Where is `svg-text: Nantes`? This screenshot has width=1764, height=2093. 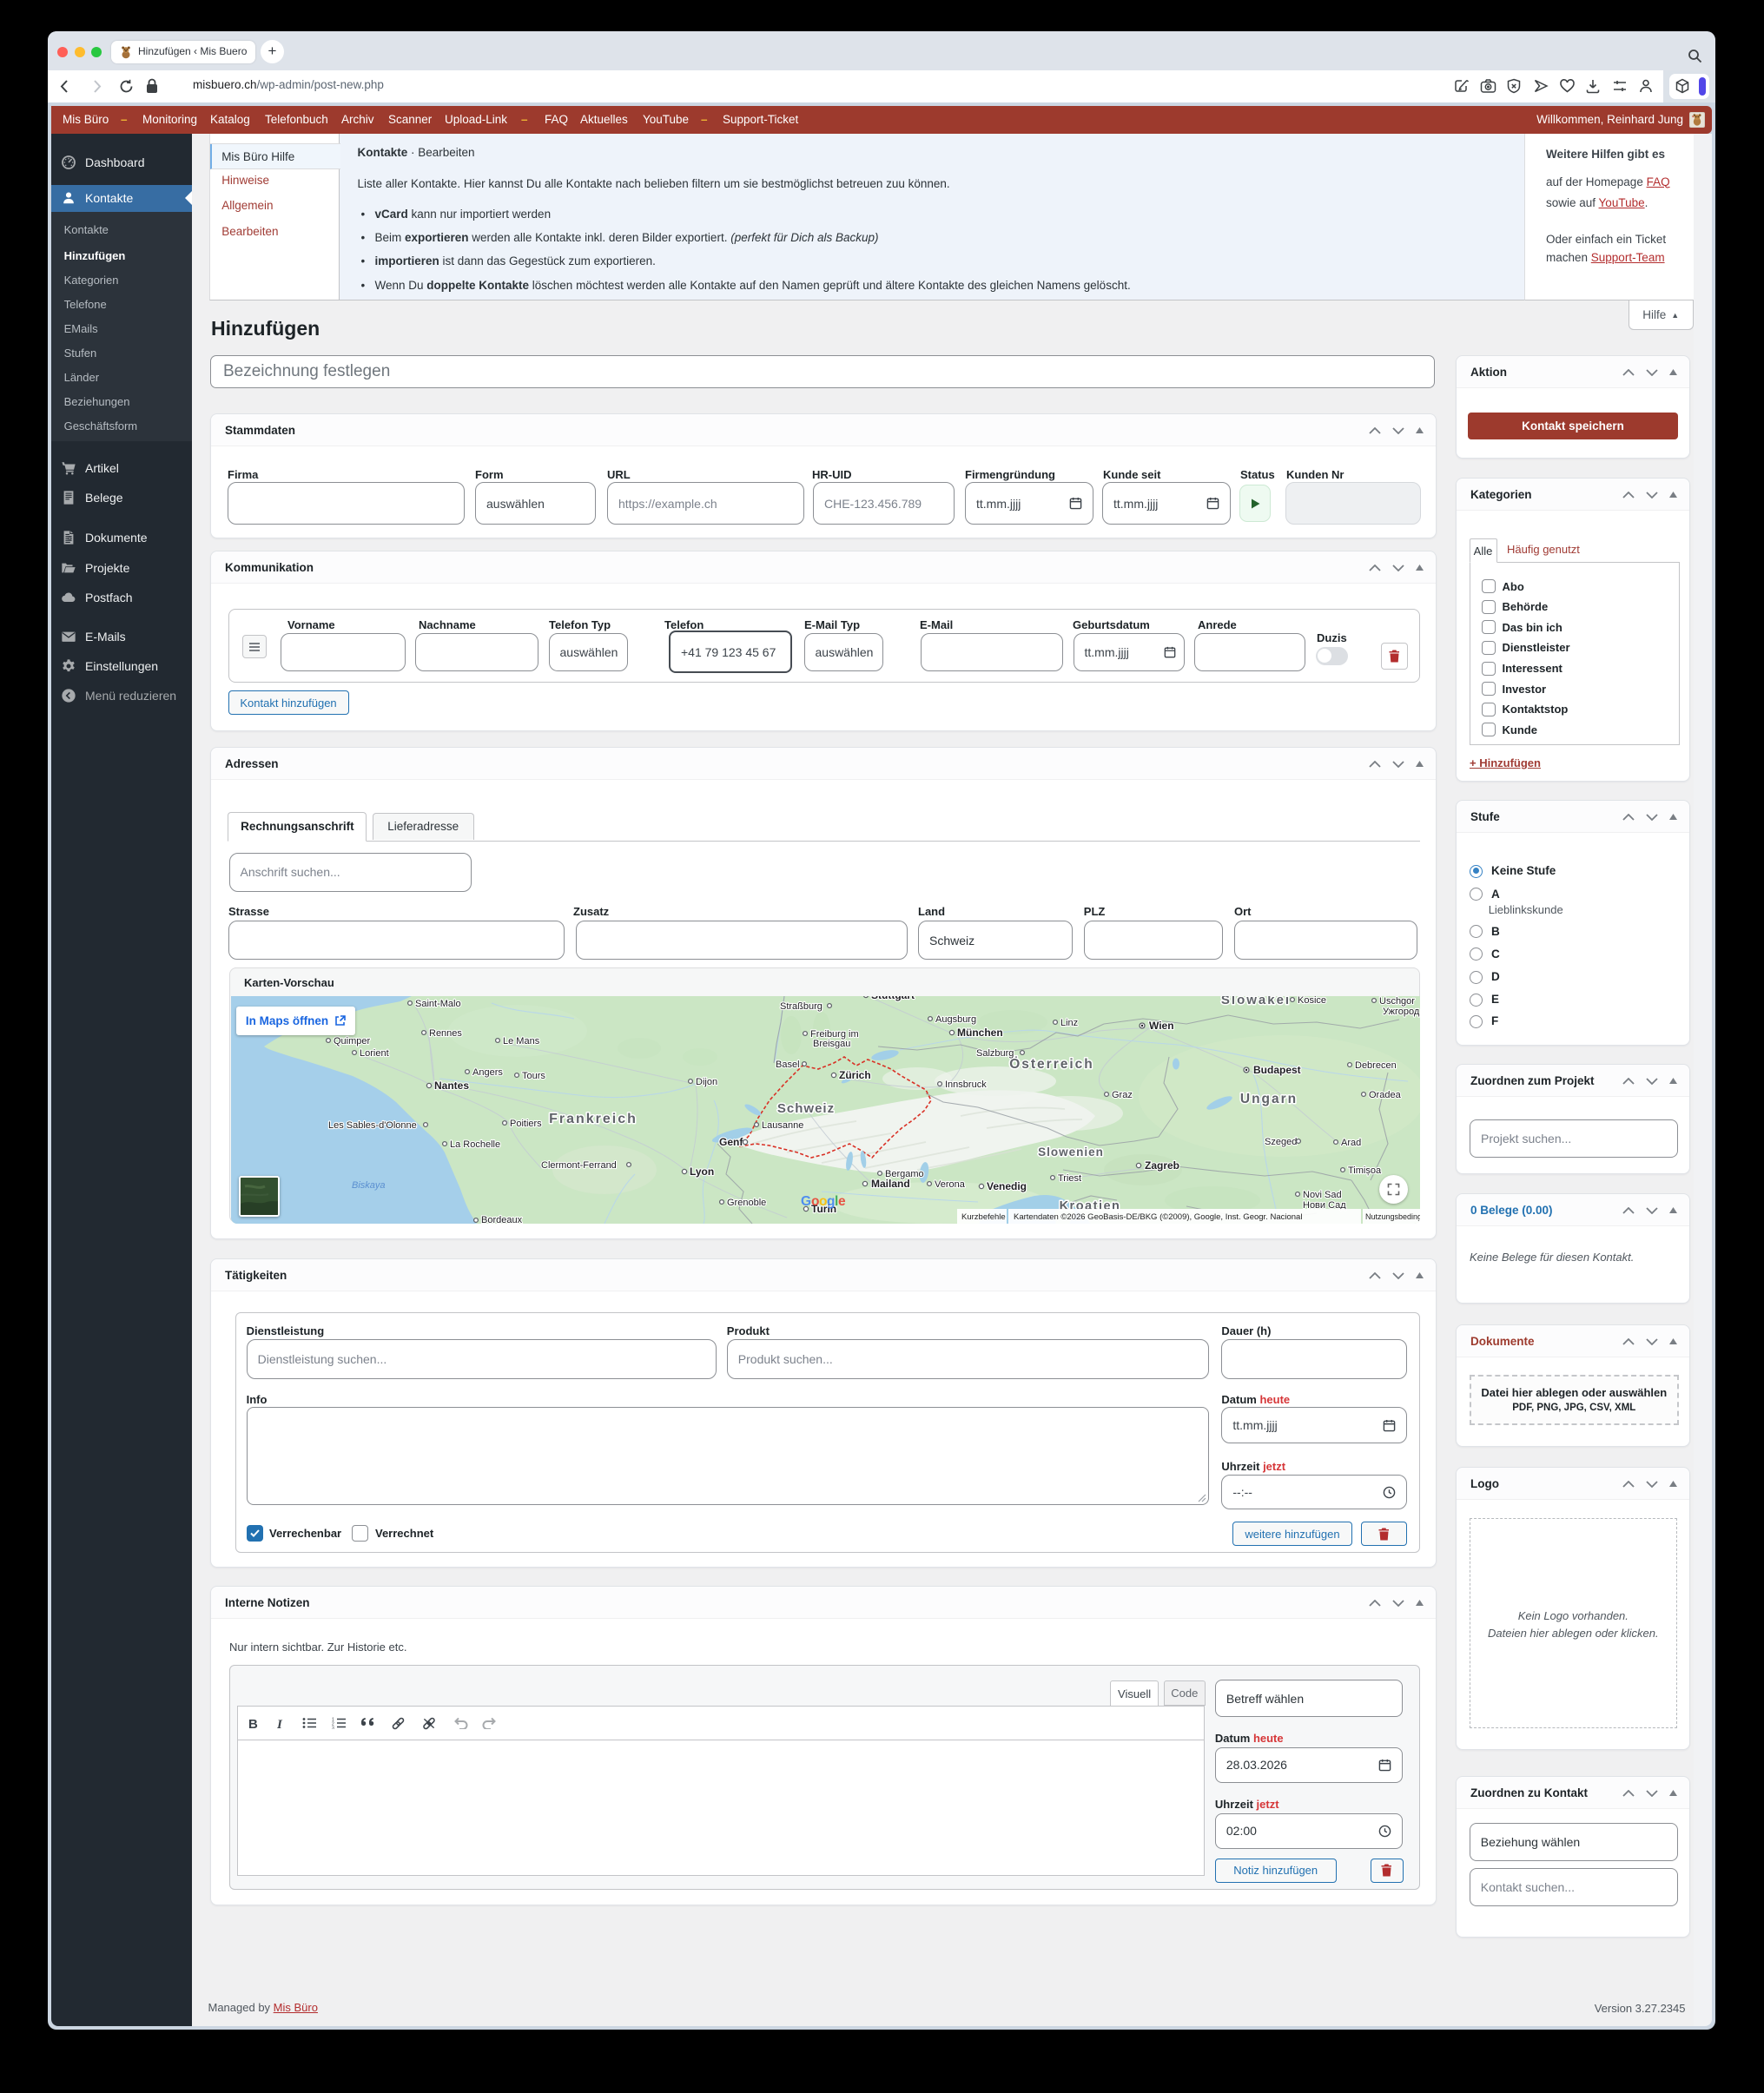
svg-text: Nantes is located at coordinates (451, 1086).